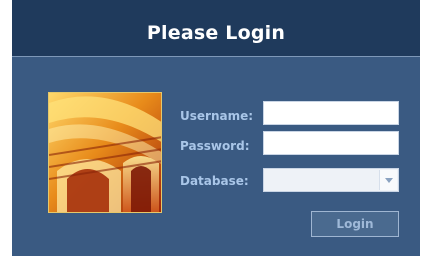  Describe the element at coordinates (388, 180) in the screenshot. I see `chevron-down-icon` at that location.